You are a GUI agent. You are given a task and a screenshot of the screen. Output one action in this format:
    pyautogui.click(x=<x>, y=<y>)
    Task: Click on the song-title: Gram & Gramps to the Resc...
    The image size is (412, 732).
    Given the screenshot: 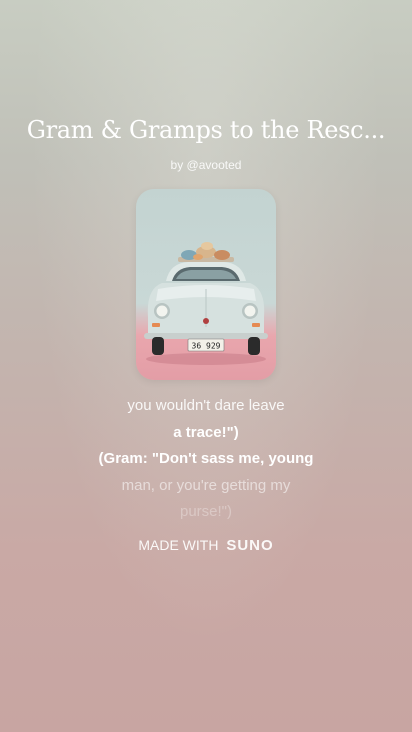 What is the action you would take?
    pyautogui.click(x=206, y=130)
    